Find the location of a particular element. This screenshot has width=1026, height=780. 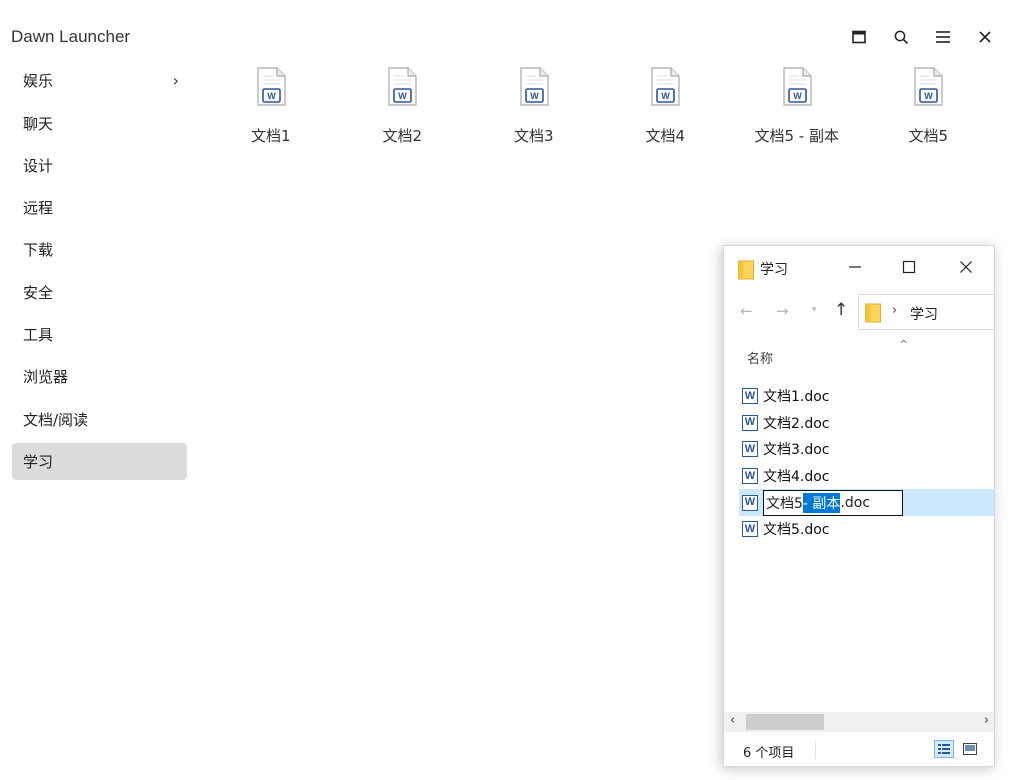

sidebar-item: 下载 is located at coordinates (99, 250).